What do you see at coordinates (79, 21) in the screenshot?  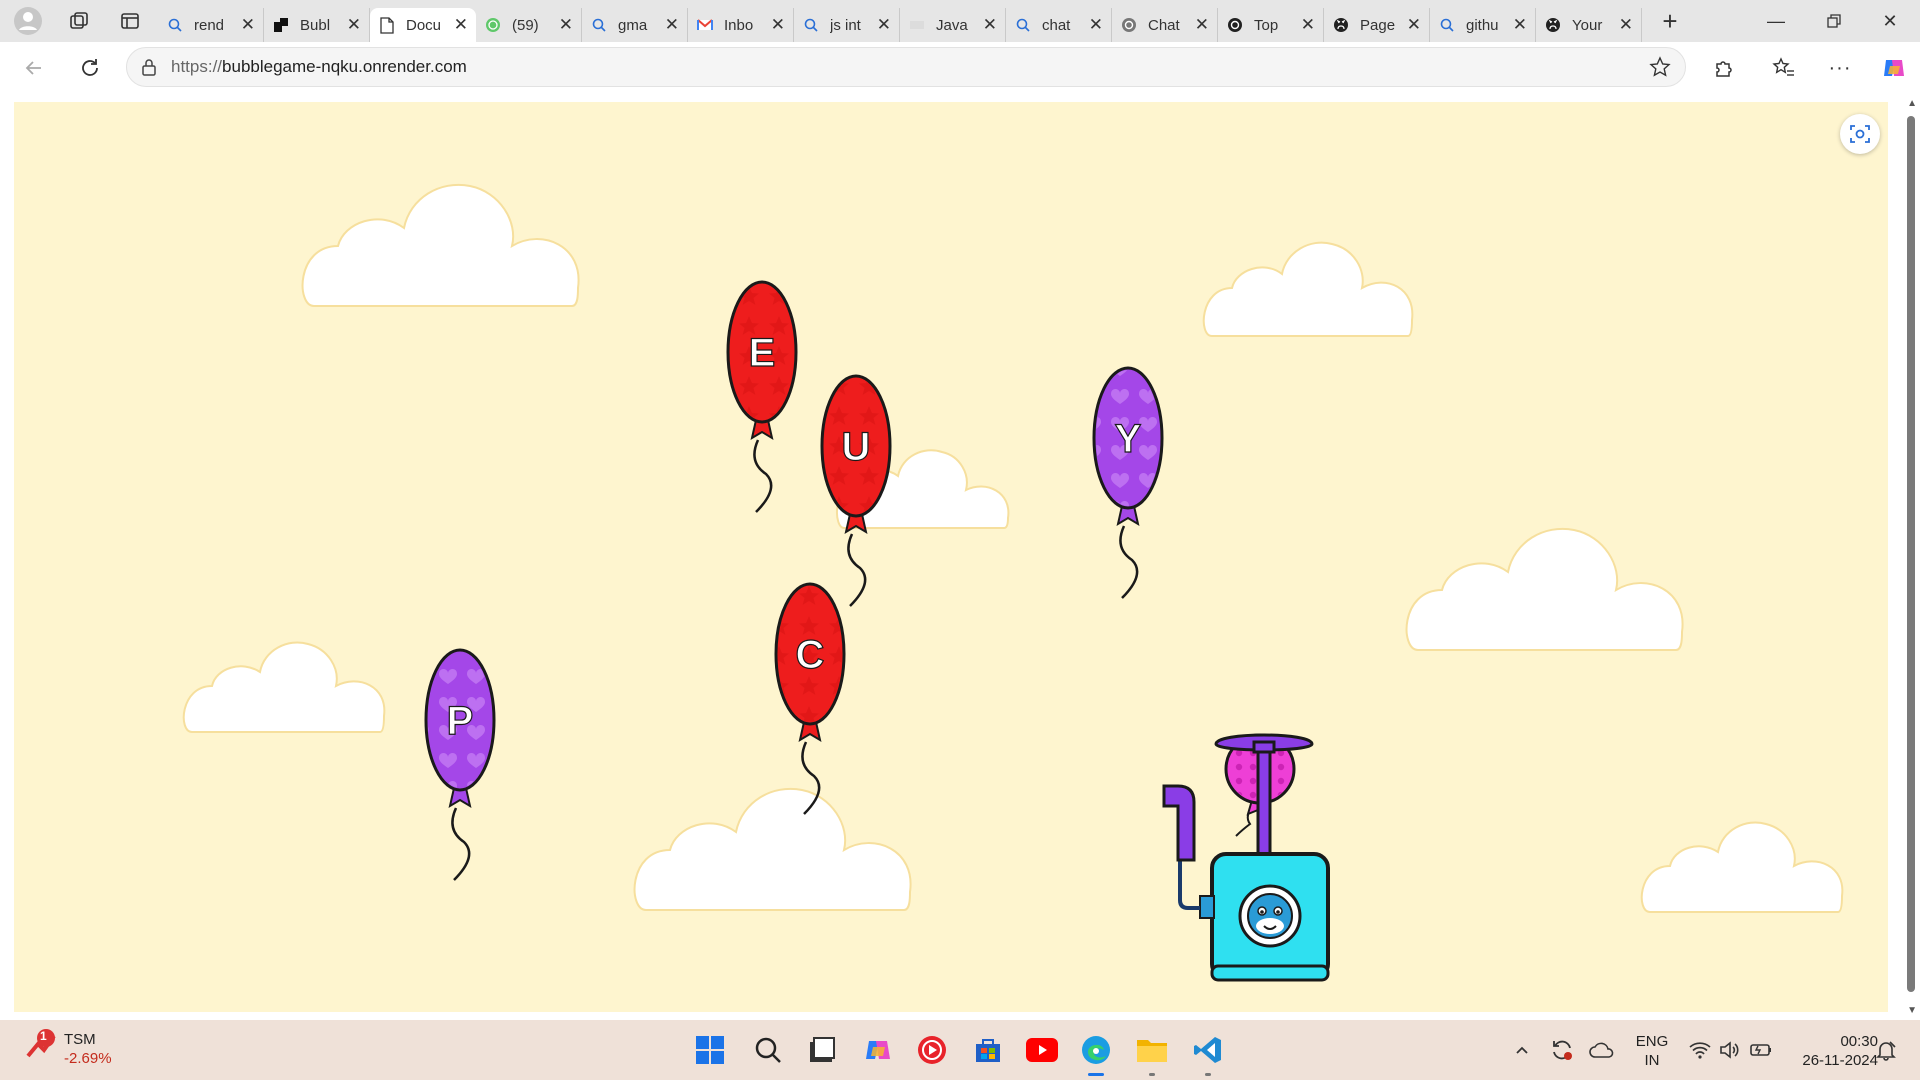 I see `workspaces-button` at bounding box center [79, 21].